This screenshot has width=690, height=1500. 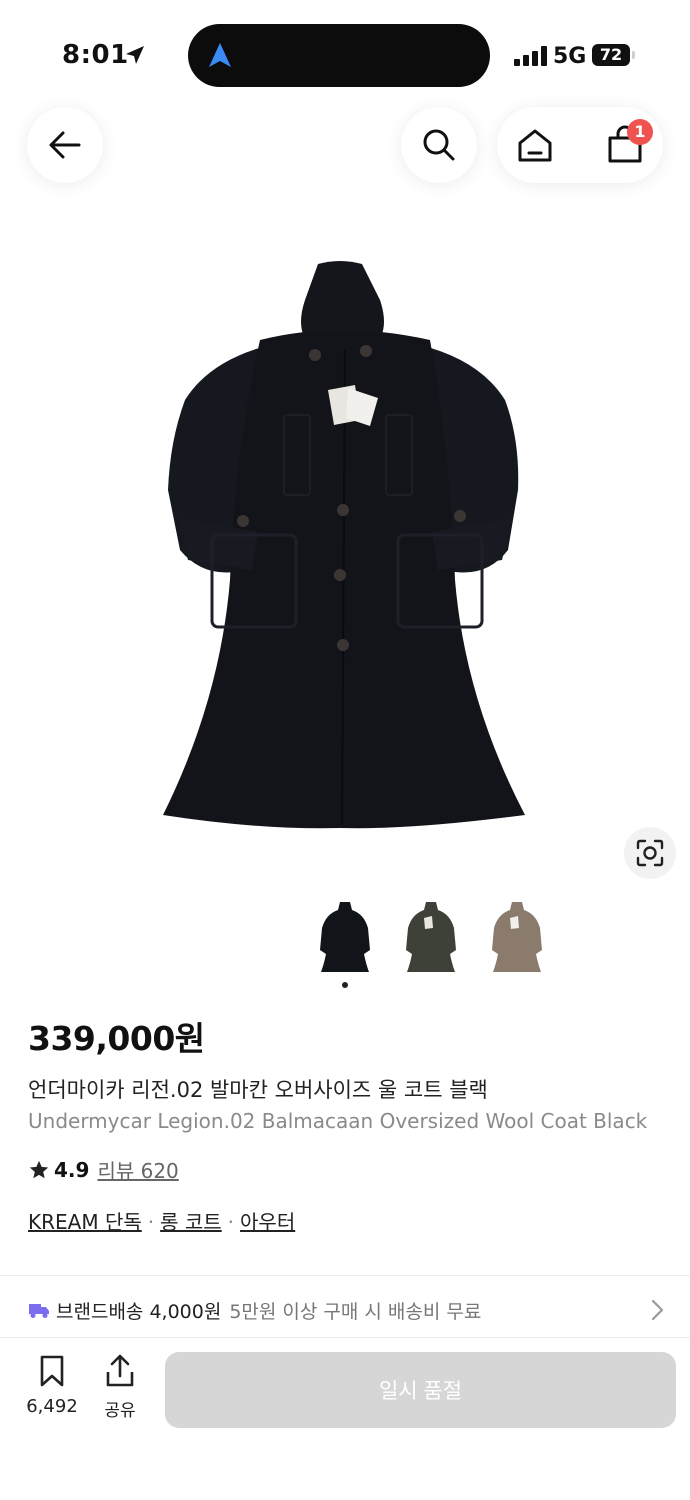 What do you see at coordinates (39, 1169) in the screenshot?
I see `star-icon` at bounding box center [39, 1169].